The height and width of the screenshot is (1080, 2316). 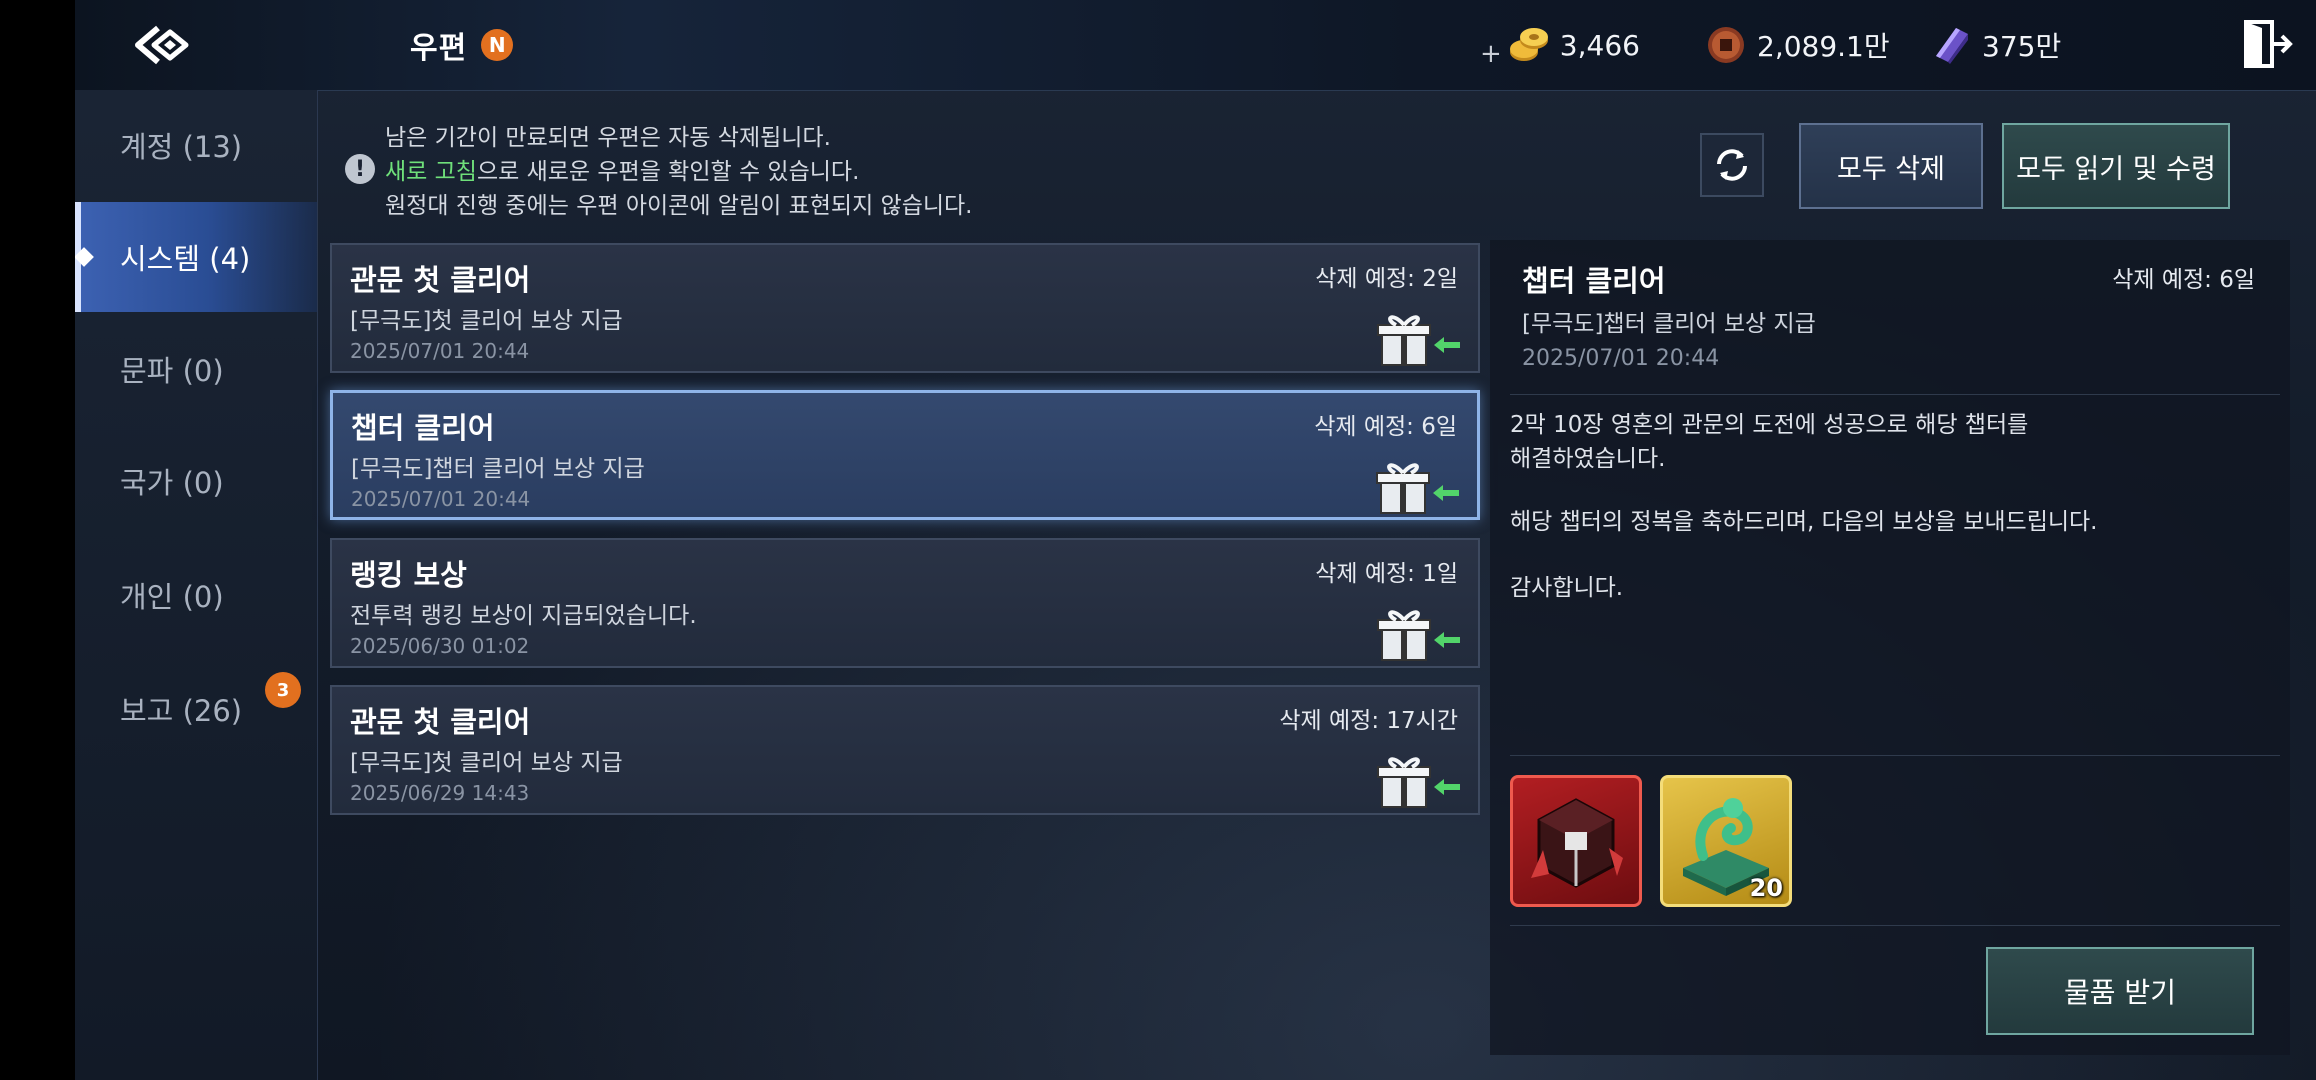 What do you see at coordinates (431, 172) in the screenshot?
I see `refresh-highlight: 새로 고침` at bounding box center [431, 172].